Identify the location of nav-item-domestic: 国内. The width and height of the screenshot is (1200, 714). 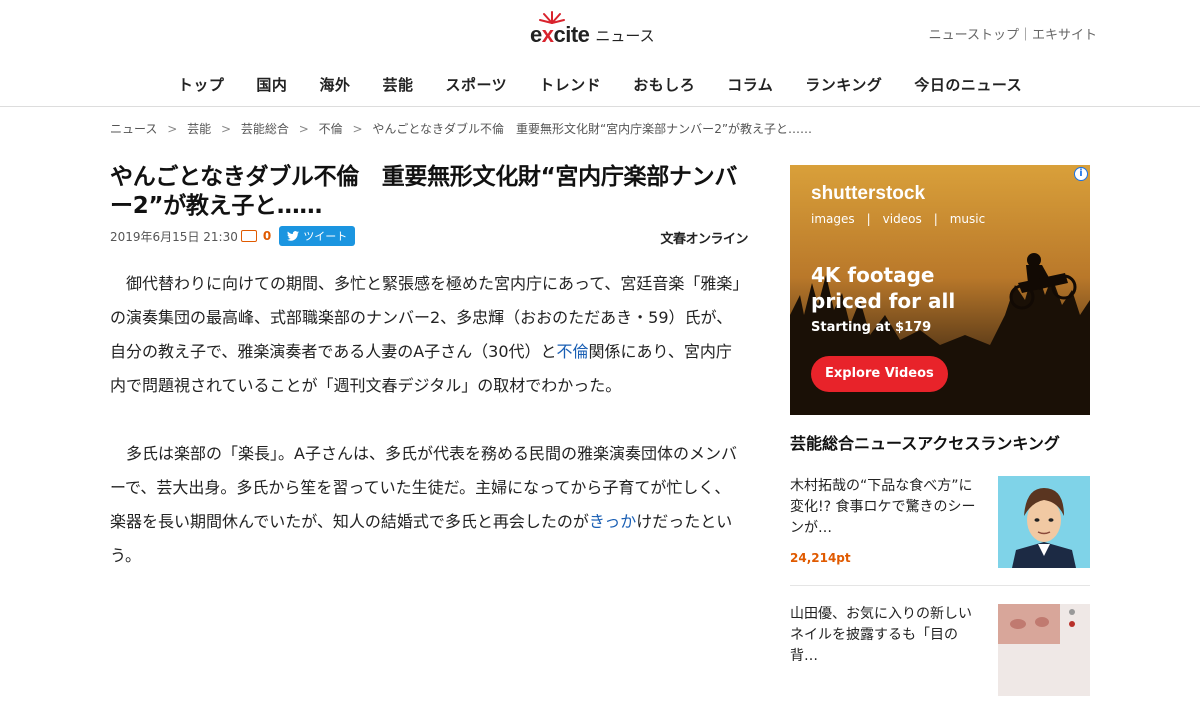
(271, 84).